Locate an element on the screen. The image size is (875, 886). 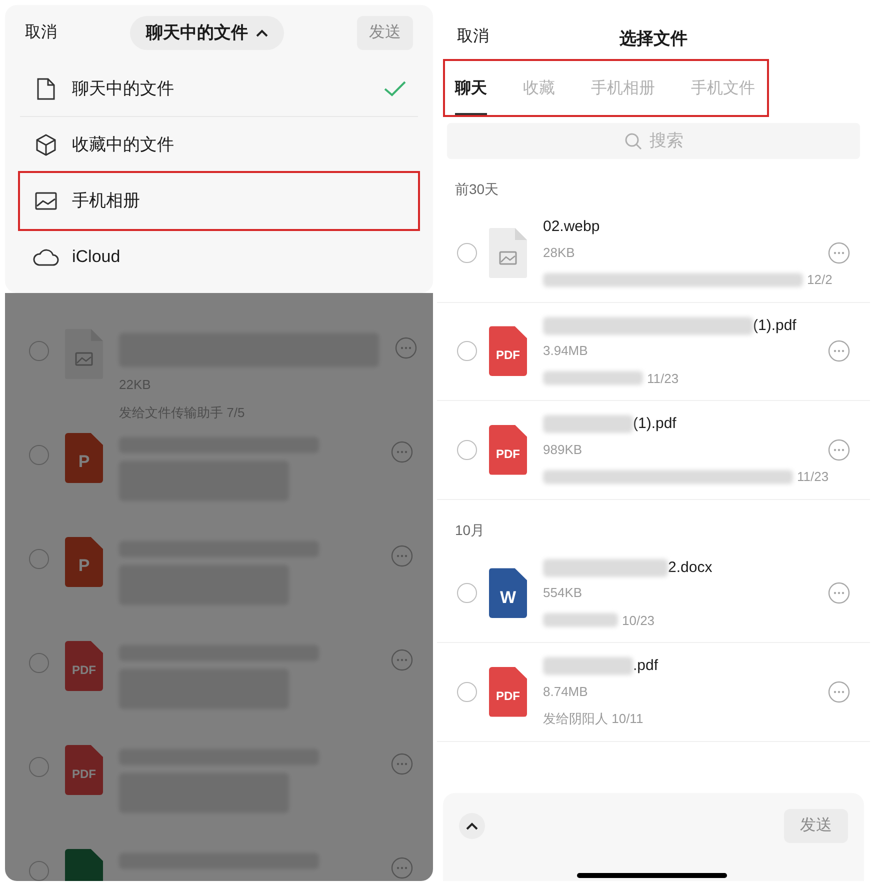
file-size: 554KB is located at coordinates (563, 593).